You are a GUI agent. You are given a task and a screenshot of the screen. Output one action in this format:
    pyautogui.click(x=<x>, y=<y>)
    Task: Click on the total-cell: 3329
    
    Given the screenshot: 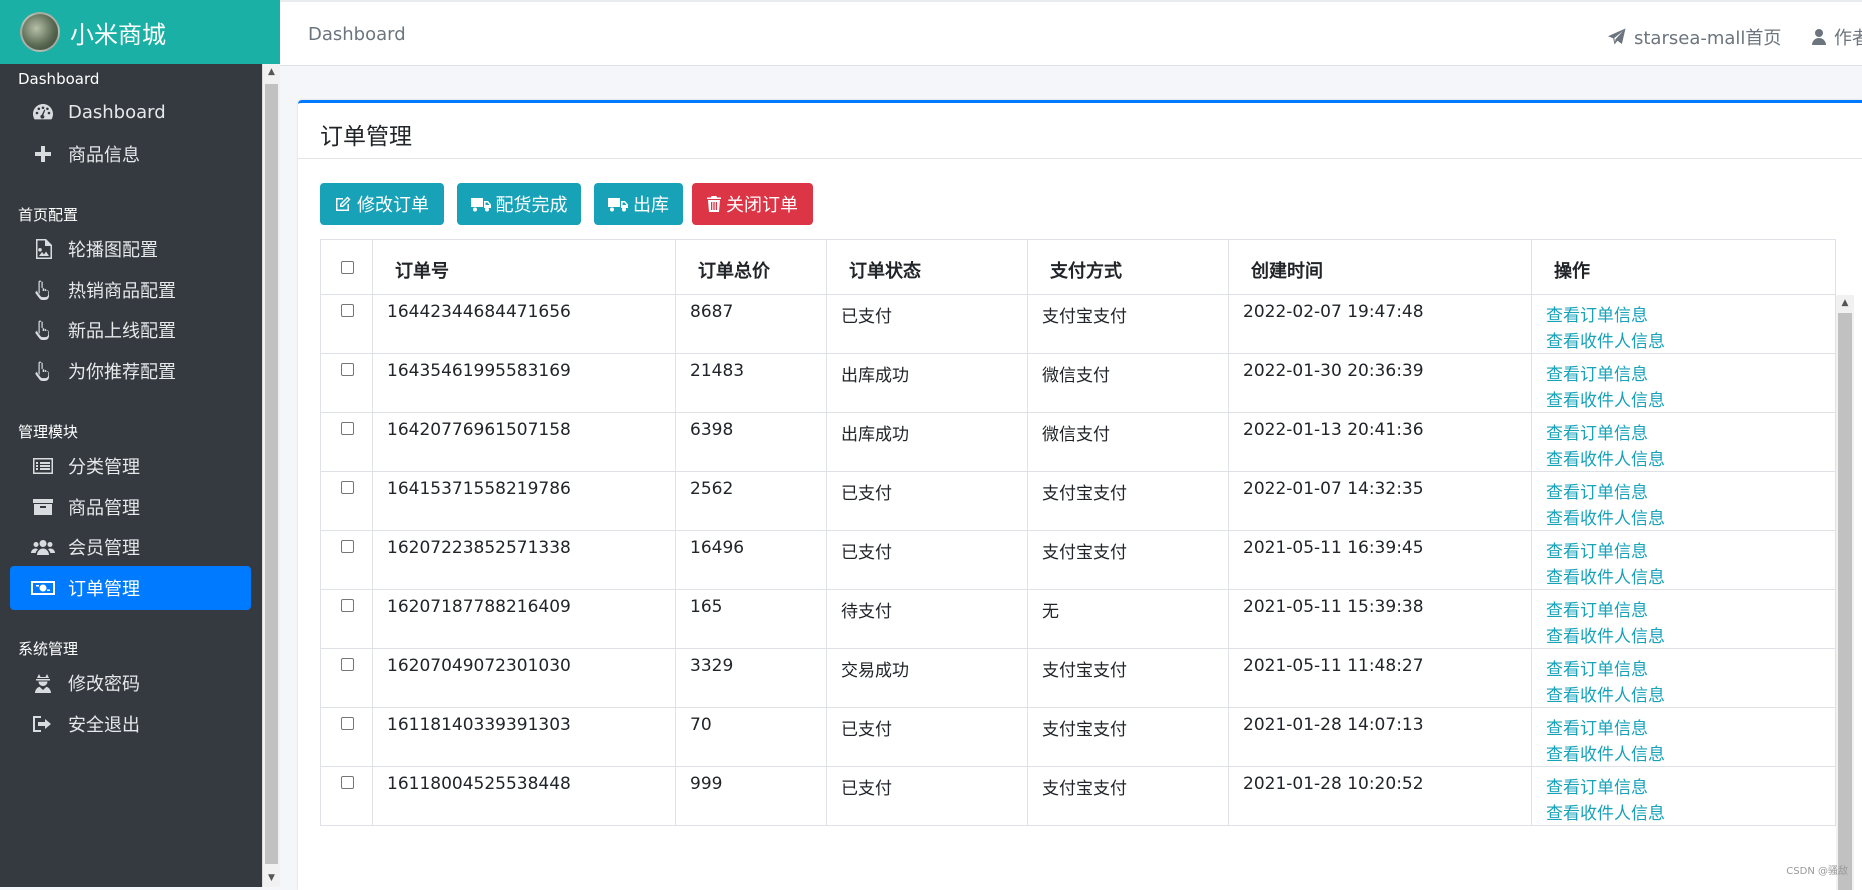 What is the action you would take?
    pyautogui.click(x=750, y=678)
    